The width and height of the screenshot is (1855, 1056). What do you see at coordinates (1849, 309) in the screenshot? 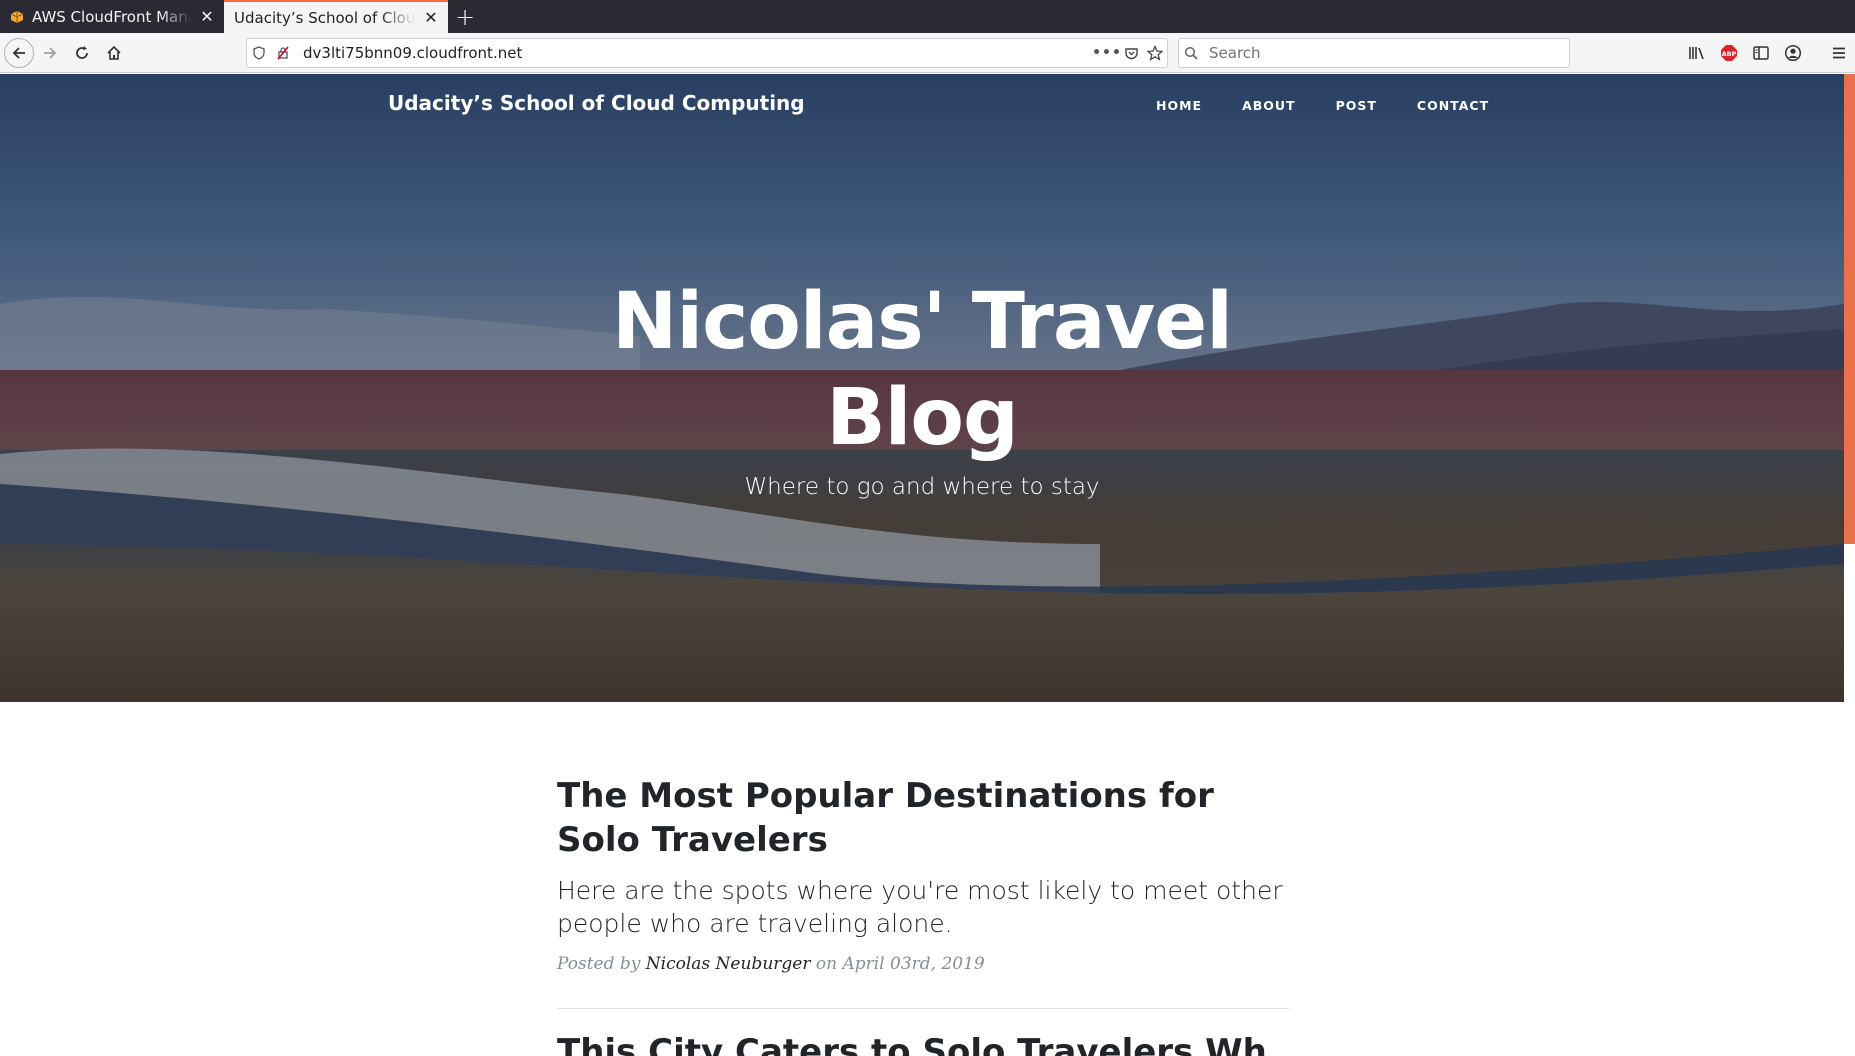
I see `scrollbar-thumb` at bounding box center [1849, 309].